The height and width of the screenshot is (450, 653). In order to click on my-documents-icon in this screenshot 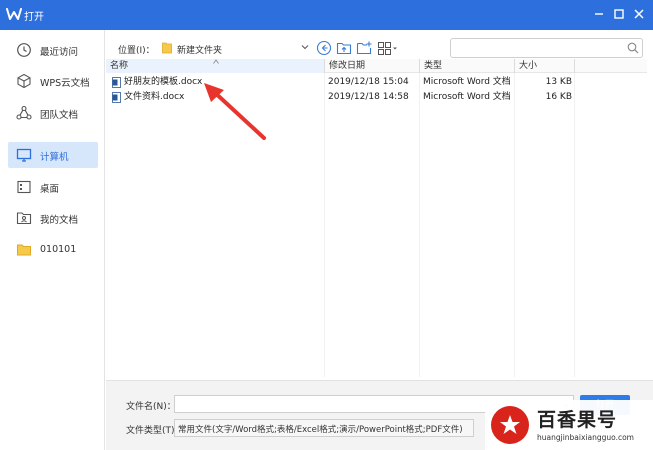, I will do `click(24, 218)`.